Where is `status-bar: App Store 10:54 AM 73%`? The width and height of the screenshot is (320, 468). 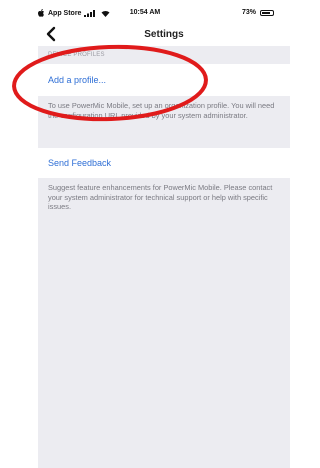 status-bar: App Store 10:54 AM 73% is located at coordinates (145, 11).